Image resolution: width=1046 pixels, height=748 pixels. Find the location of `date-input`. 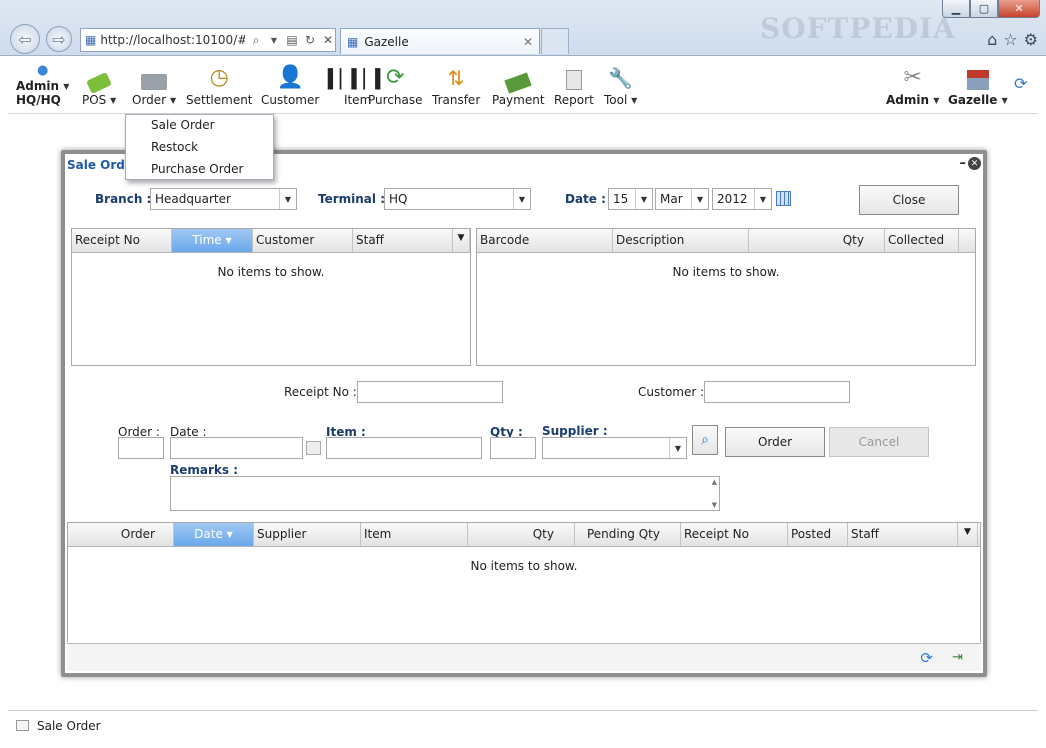

date-input is located at coordinates (236, 448).